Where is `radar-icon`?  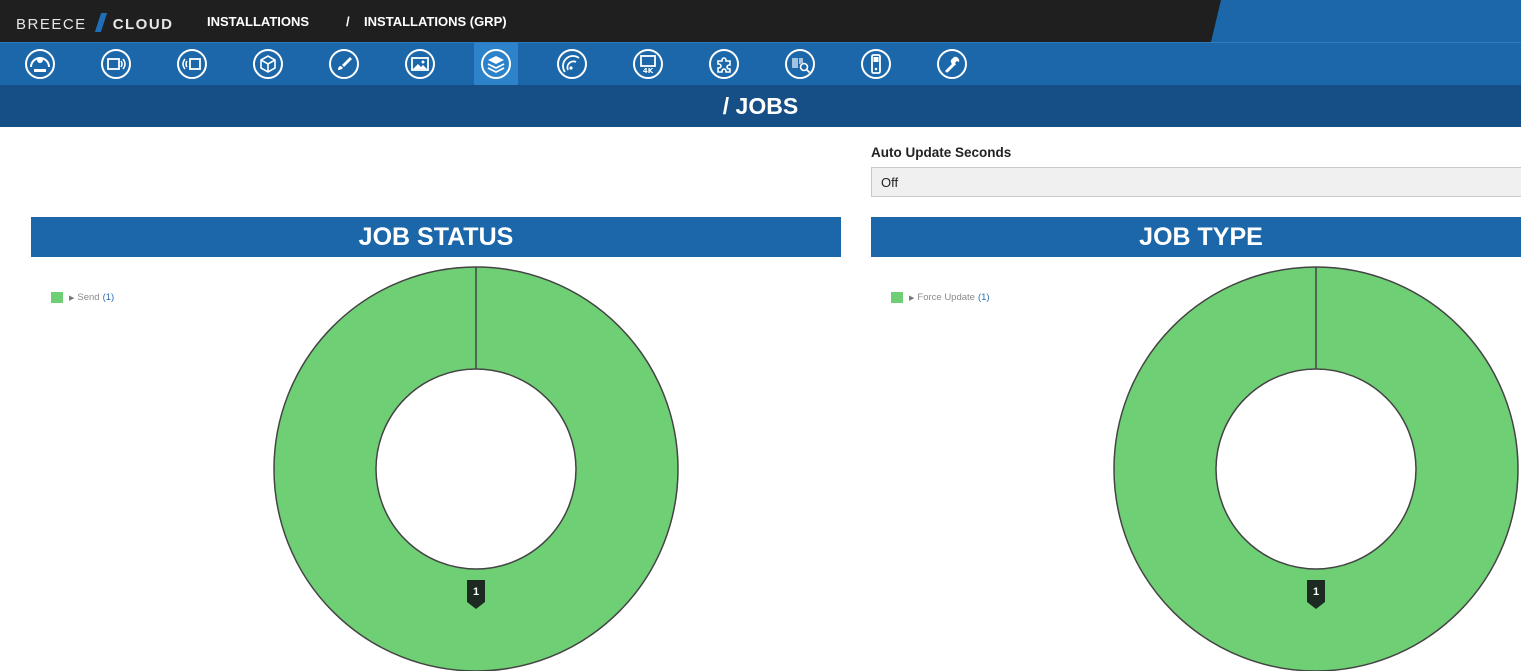
radar-icon is located at coordinates (572, 64).